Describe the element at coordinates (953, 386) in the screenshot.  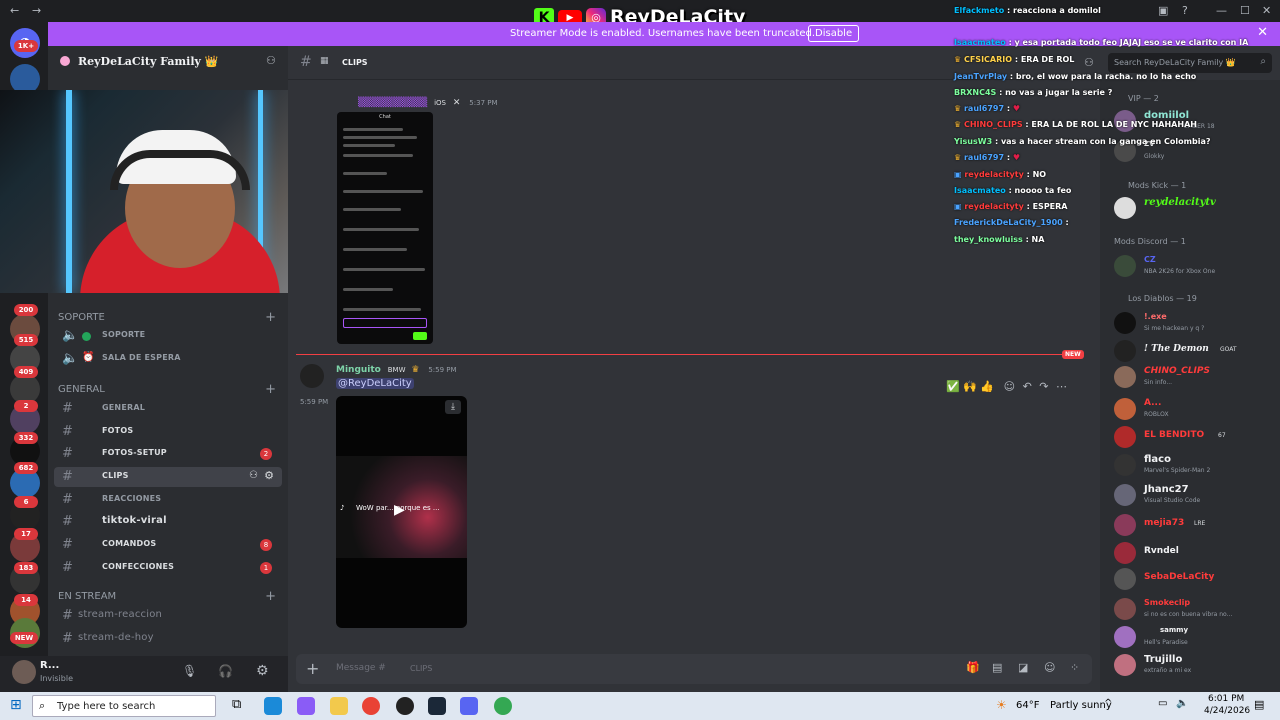
I see `check-reaction-icon: ✅` at that location.